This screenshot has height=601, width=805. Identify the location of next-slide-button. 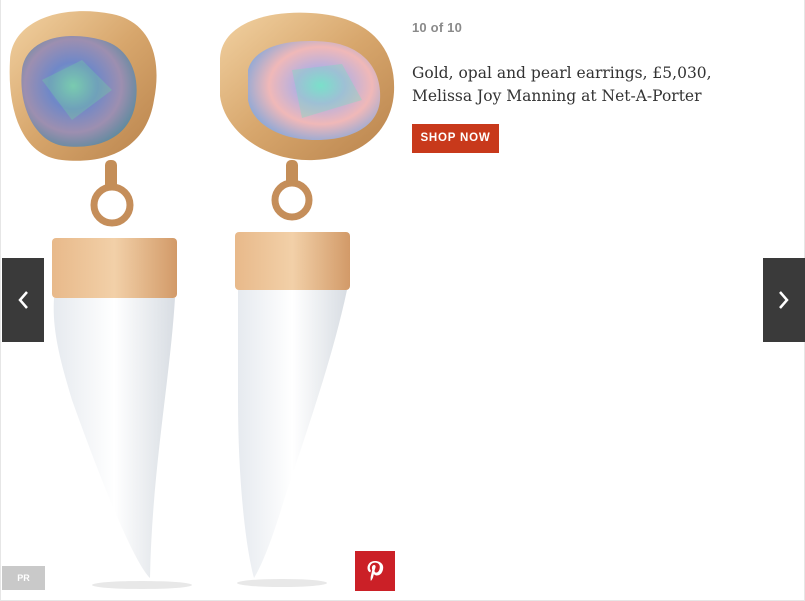
(784, 300).